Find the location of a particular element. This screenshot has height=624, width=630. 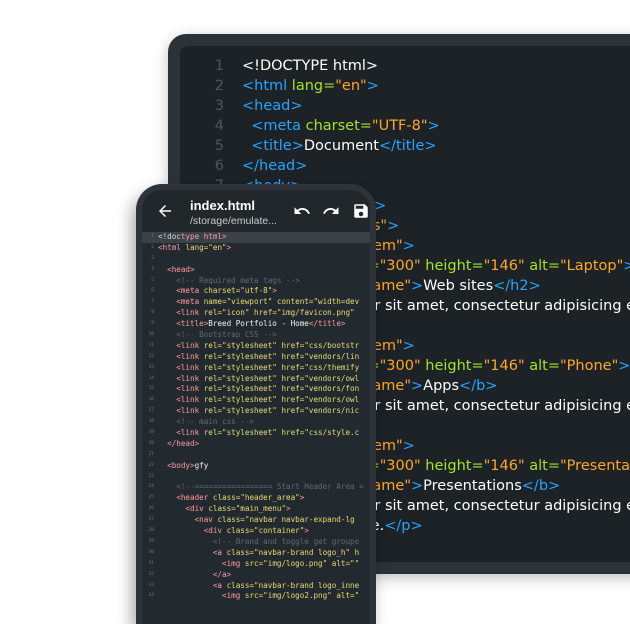

code-text: <link rel="stylesheet" href="css/themify is located at coordinates (264, 368).